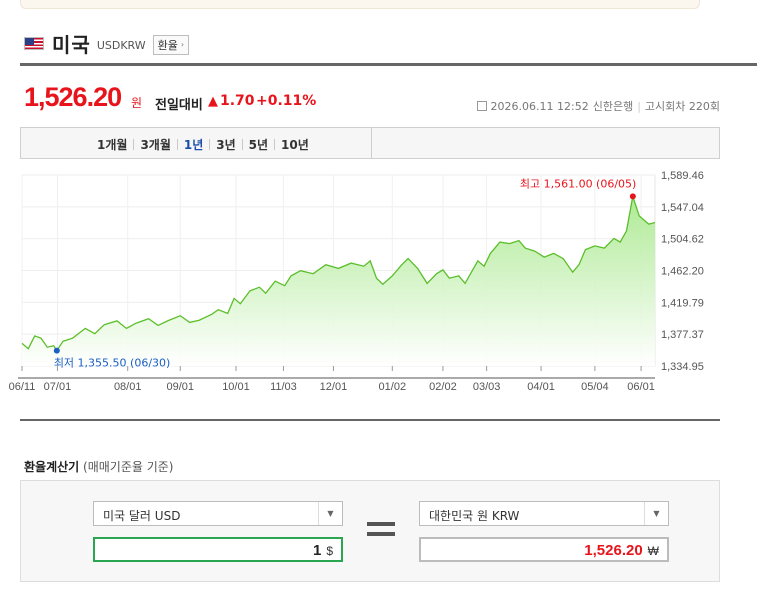  Describe the element at coordinates (682, 208) in the screenshot. I see `y-tick-label: 1,547.04` at that location.